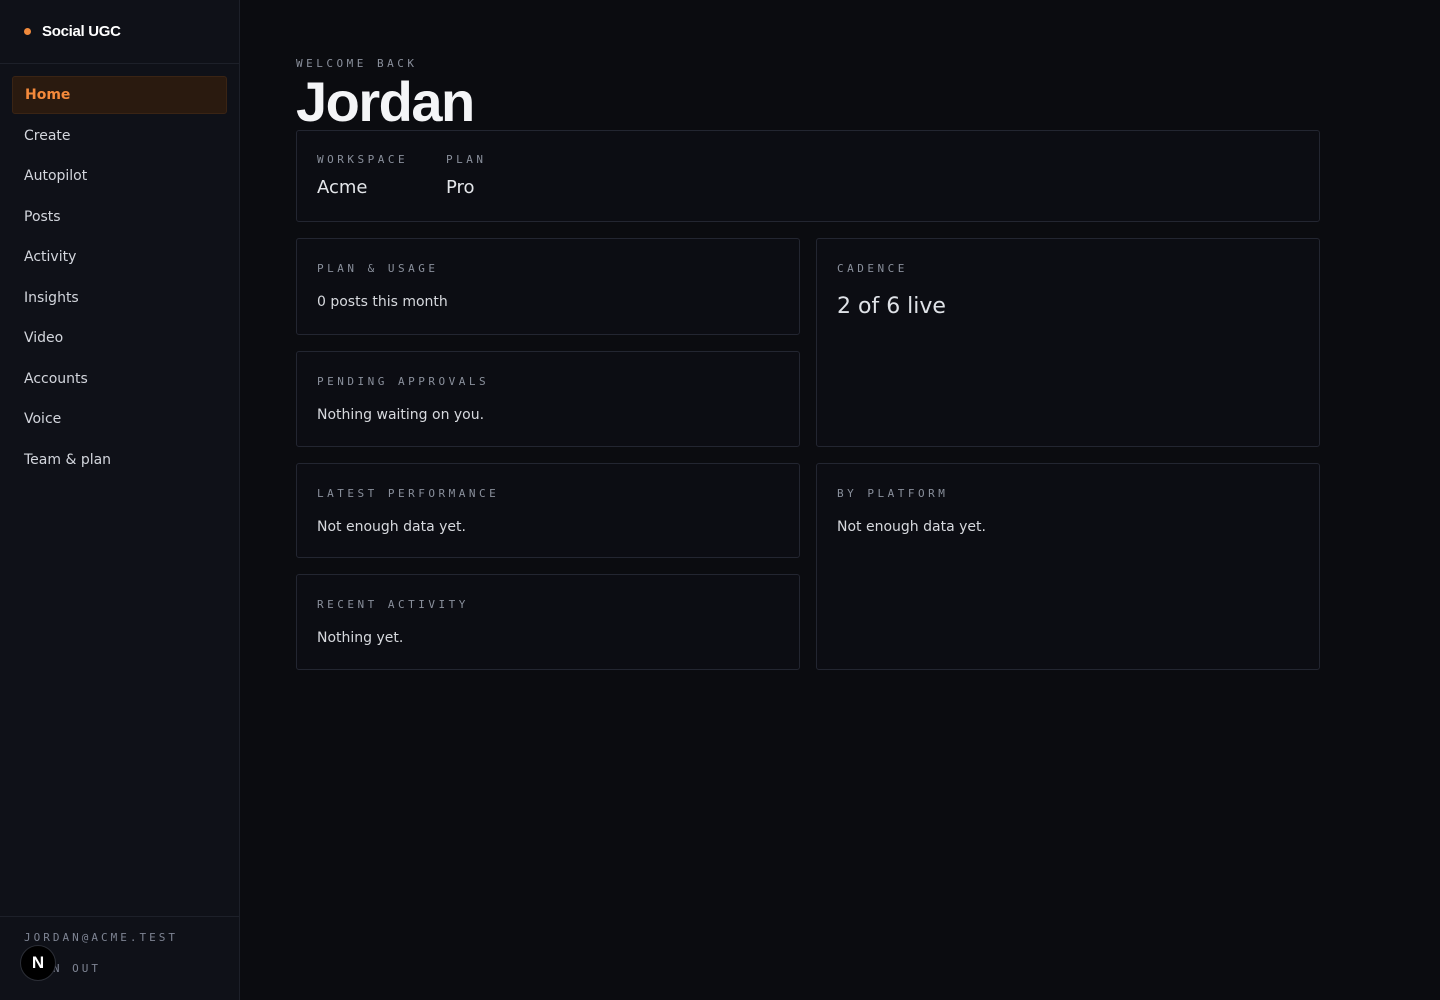 The width and height of the screenshot is (1440, 1000). I want to click on brand-dot-icon, so click(27, 31).